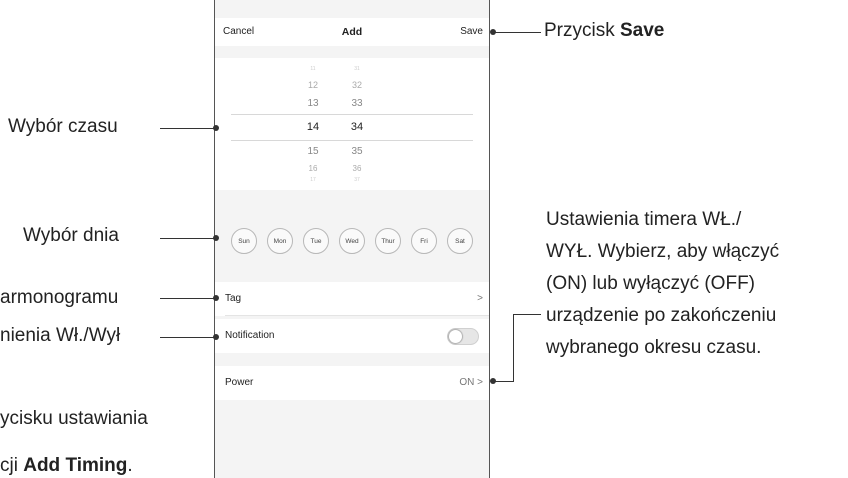 Image resolution: width=848 pixels, height=478 pixels. I want to click on power-value: ON >, so click(471, 382).